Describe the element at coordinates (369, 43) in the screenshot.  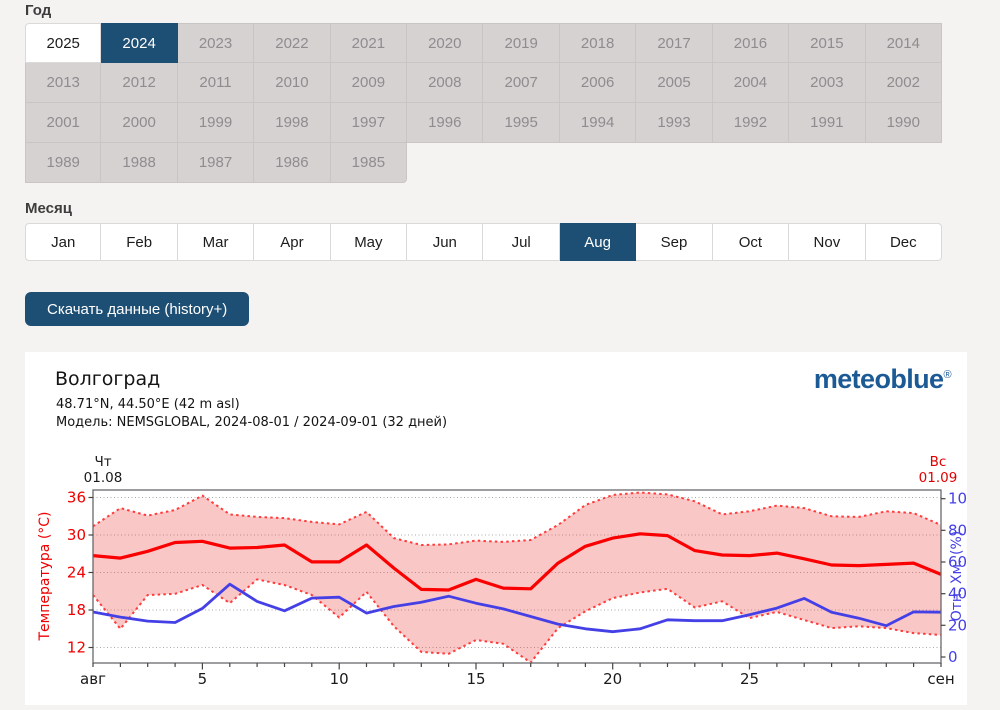
I see `year-button-2021: 2021` at that location.